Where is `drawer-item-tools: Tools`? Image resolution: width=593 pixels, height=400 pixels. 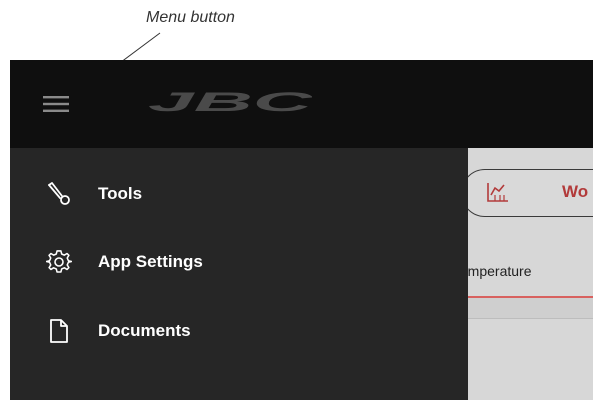 drawer-item-tools: Tools is located at coordinates (239, 194).